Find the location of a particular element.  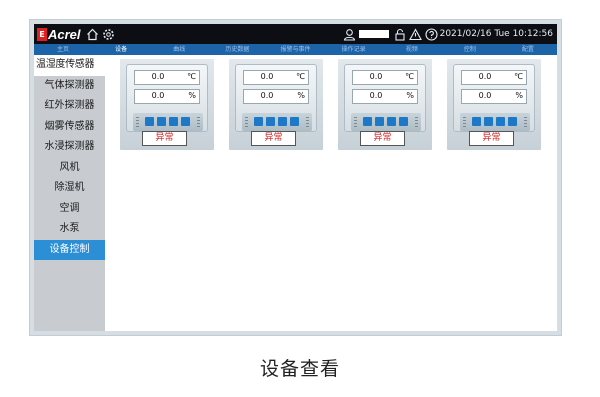

help-icon is located at coordinates (431, 34).